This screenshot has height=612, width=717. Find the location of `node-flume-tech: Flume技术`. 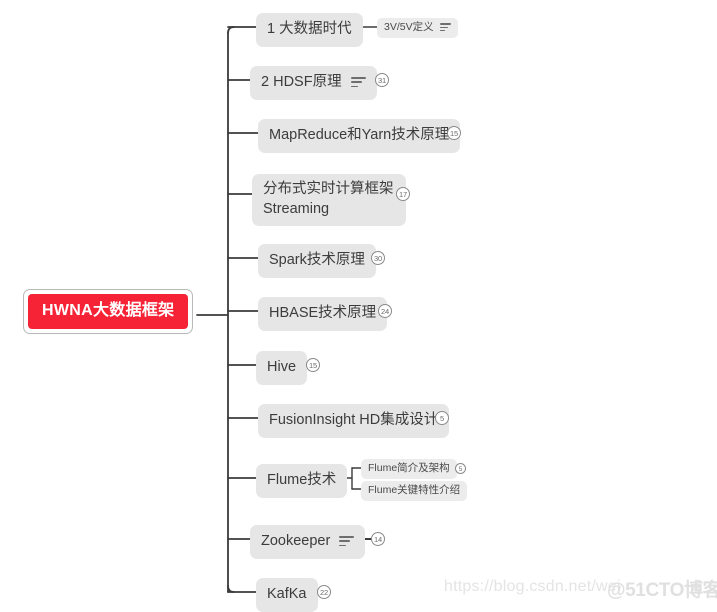

node-flume-tech: Flume技术 is located at coordinates (302, 481).